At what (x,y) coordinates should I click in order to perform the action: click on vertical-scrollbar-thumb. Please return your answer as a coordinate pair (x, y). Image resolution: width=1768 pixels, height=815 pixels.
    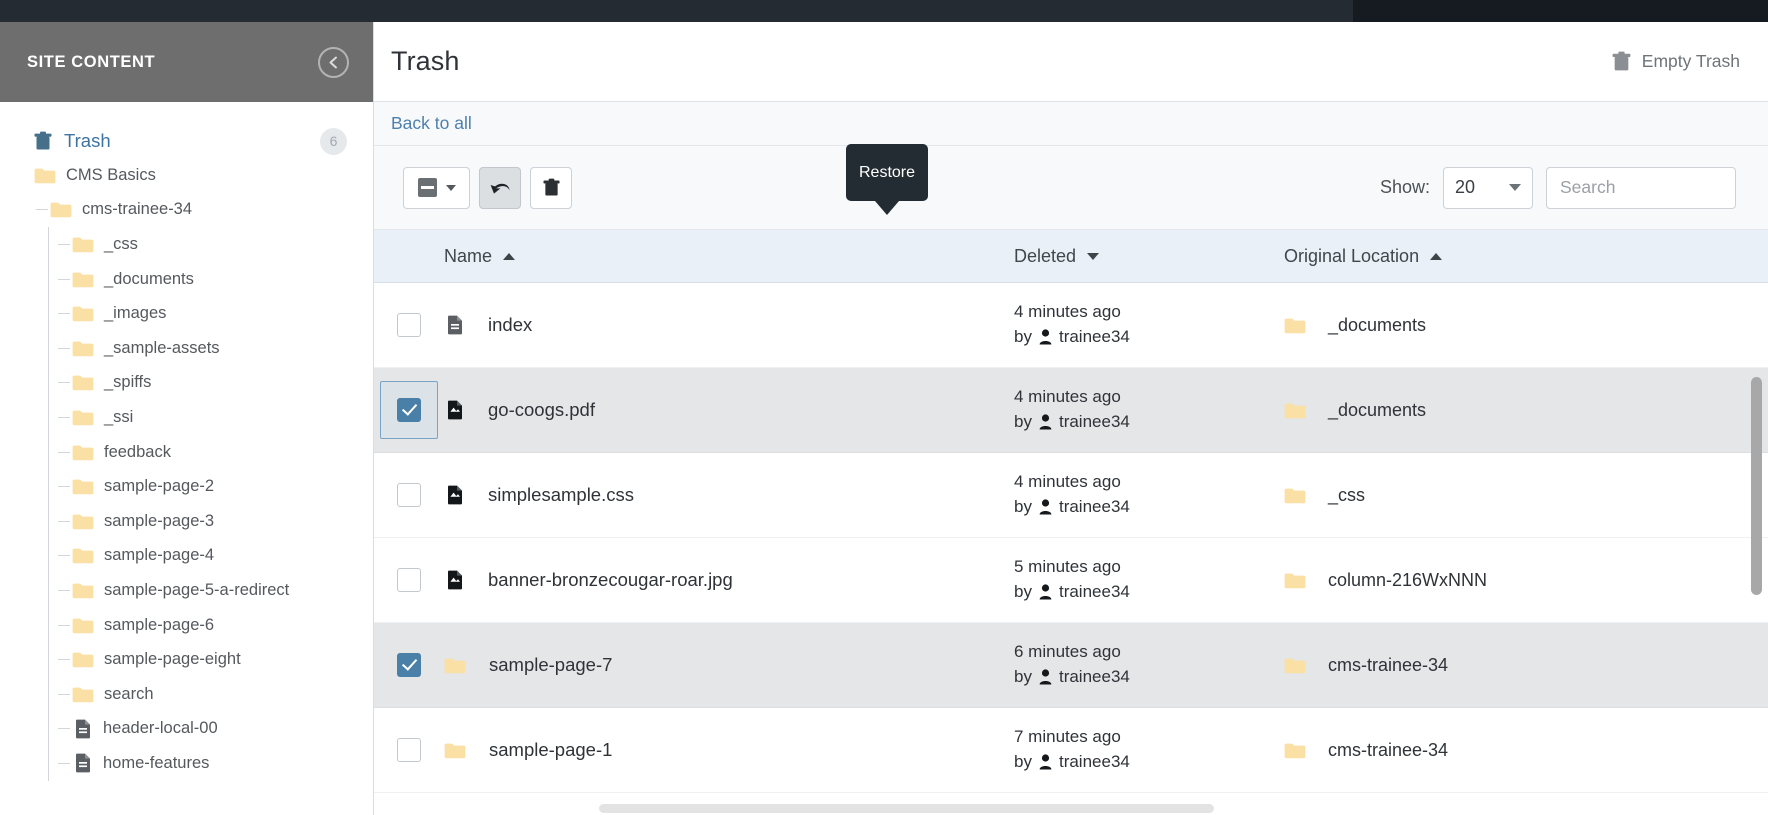
    Looking at the image, I should click on (1756, 486).